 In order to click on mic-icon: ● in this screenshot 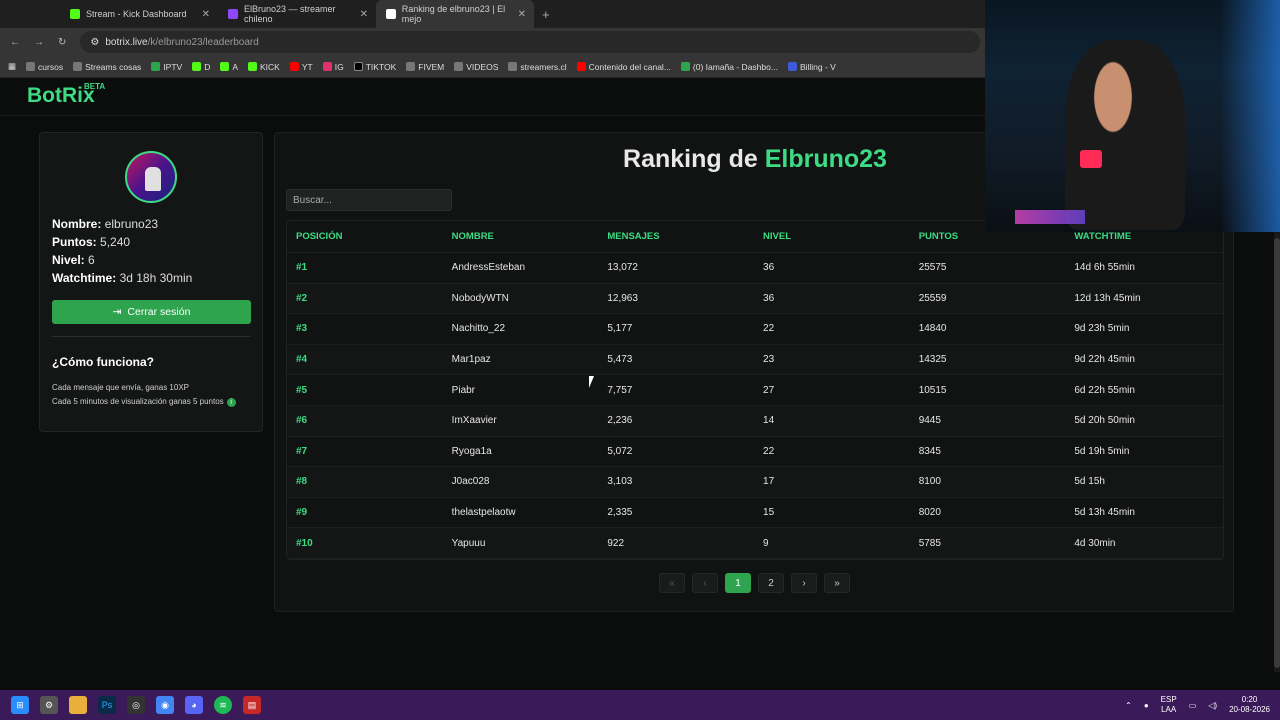, I will do `click(1146, 705)`.